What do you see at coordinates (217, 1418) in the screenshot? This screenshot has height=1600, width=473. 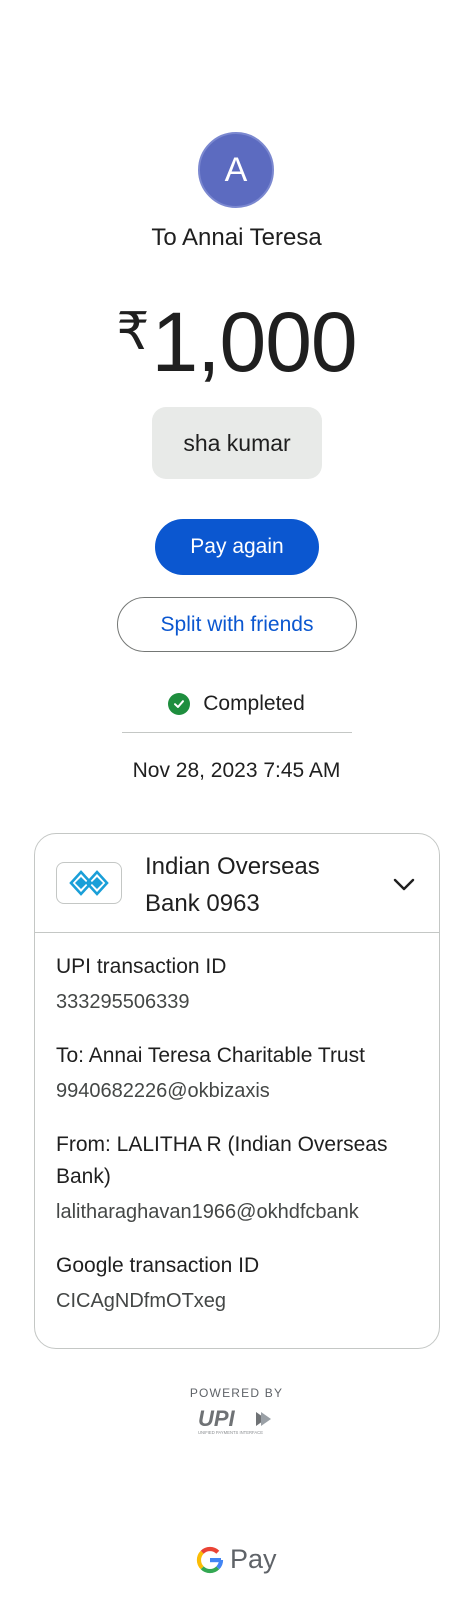 I see `upi-logo-text: UPI` at bounding box center [217, 1418].